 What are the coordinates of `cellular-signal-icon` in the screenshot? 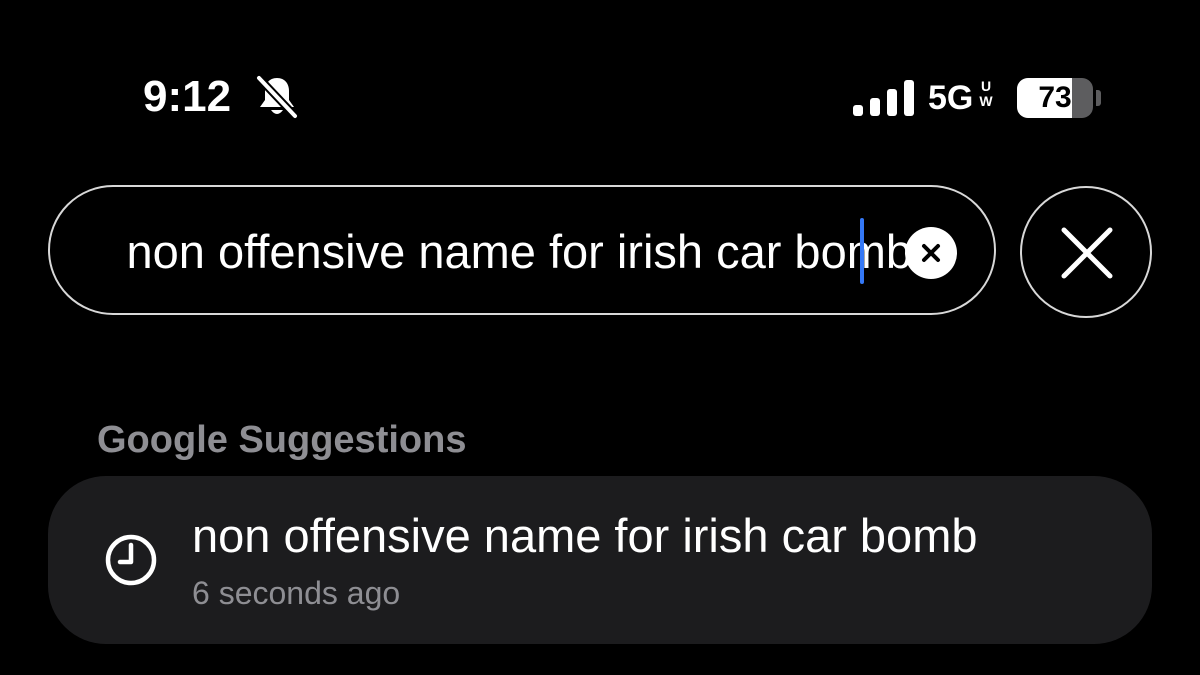 It's located at (883, 98).